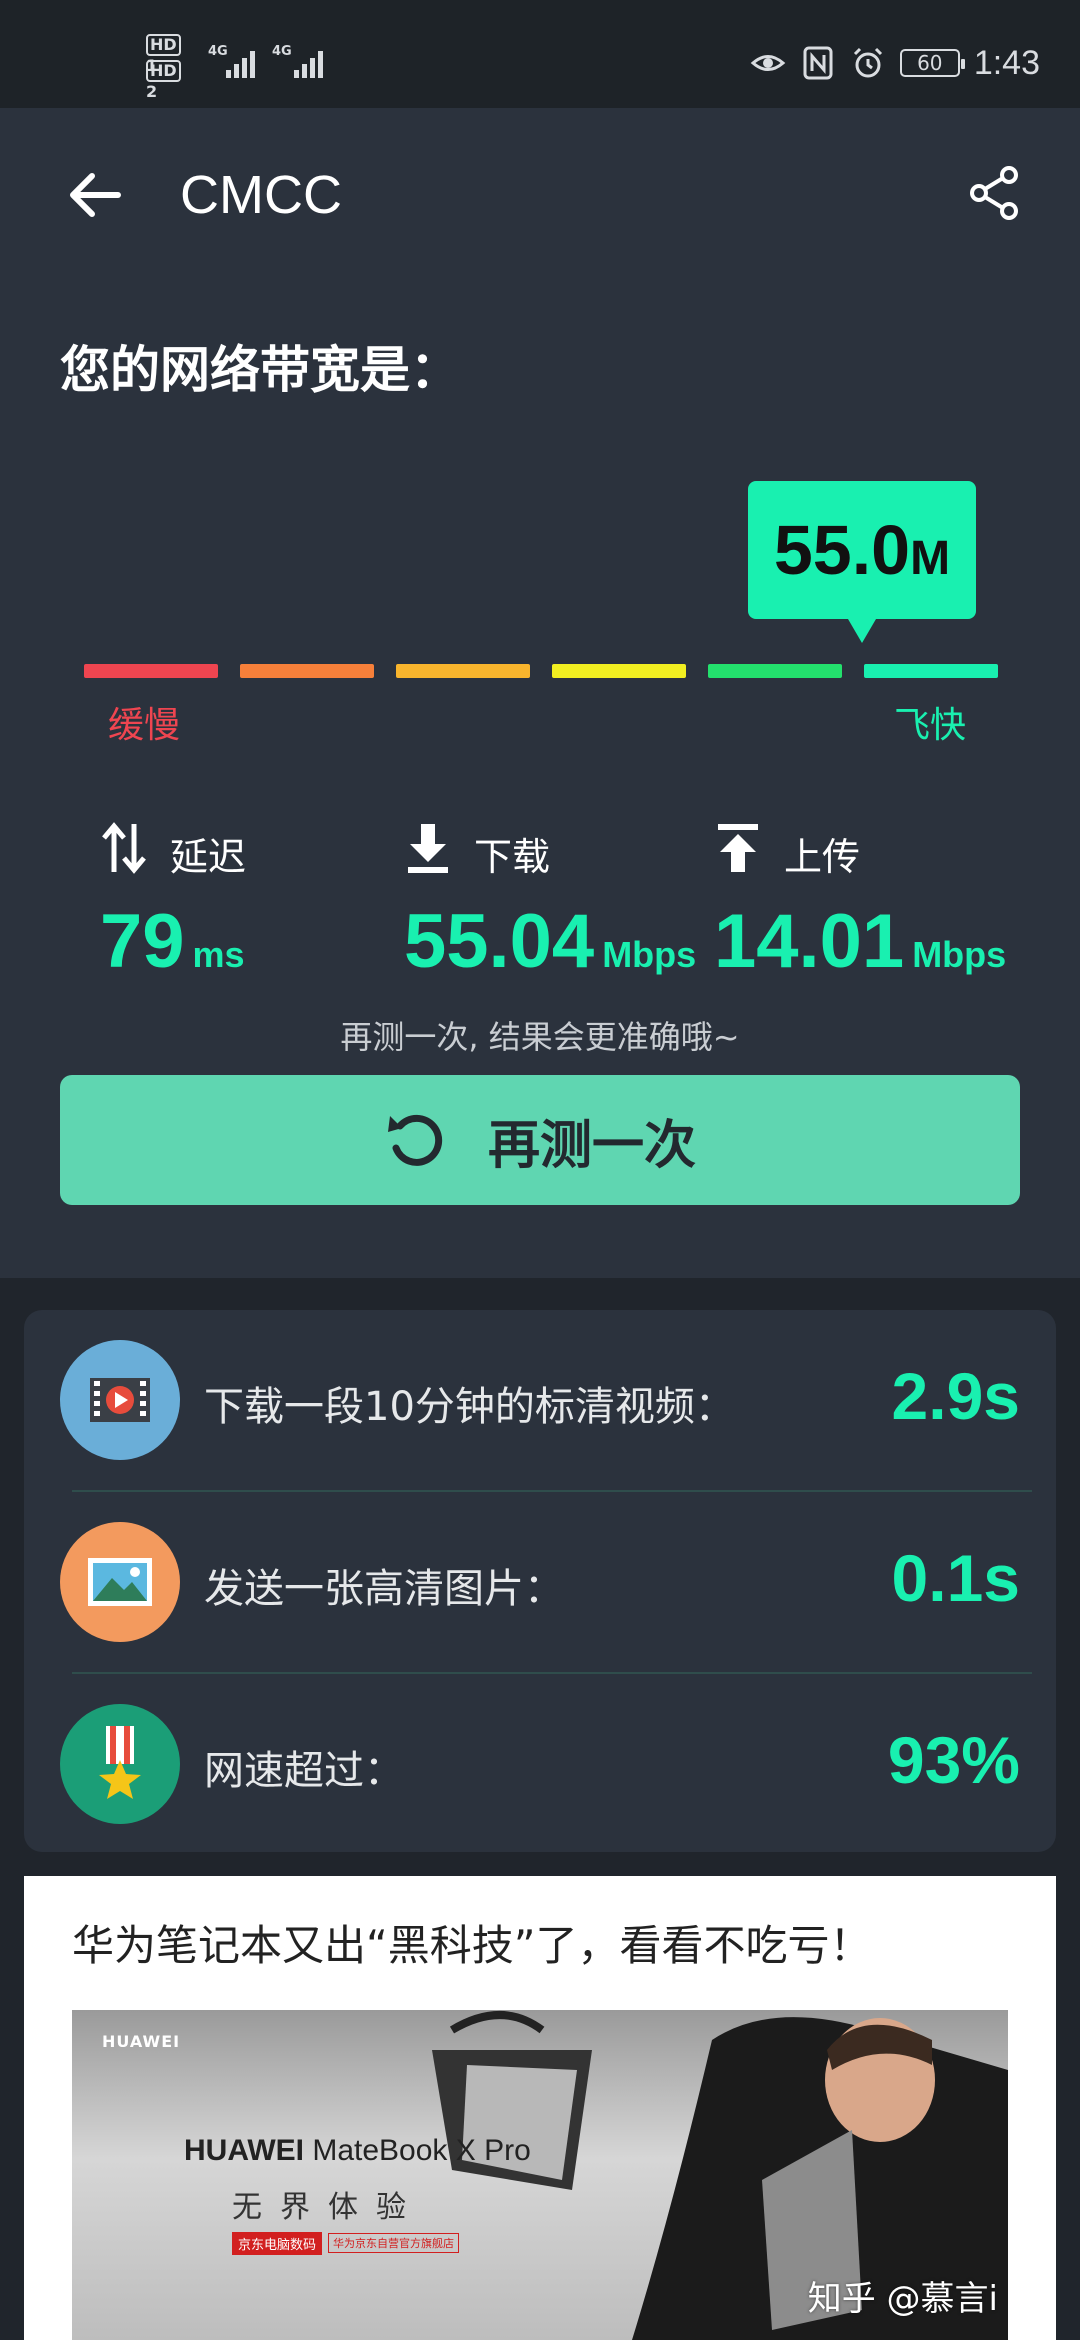  What do you see at coordinates (163, 71) in the screenshot?
I see `hd2-text: HD` at bounding box center [163, 71].